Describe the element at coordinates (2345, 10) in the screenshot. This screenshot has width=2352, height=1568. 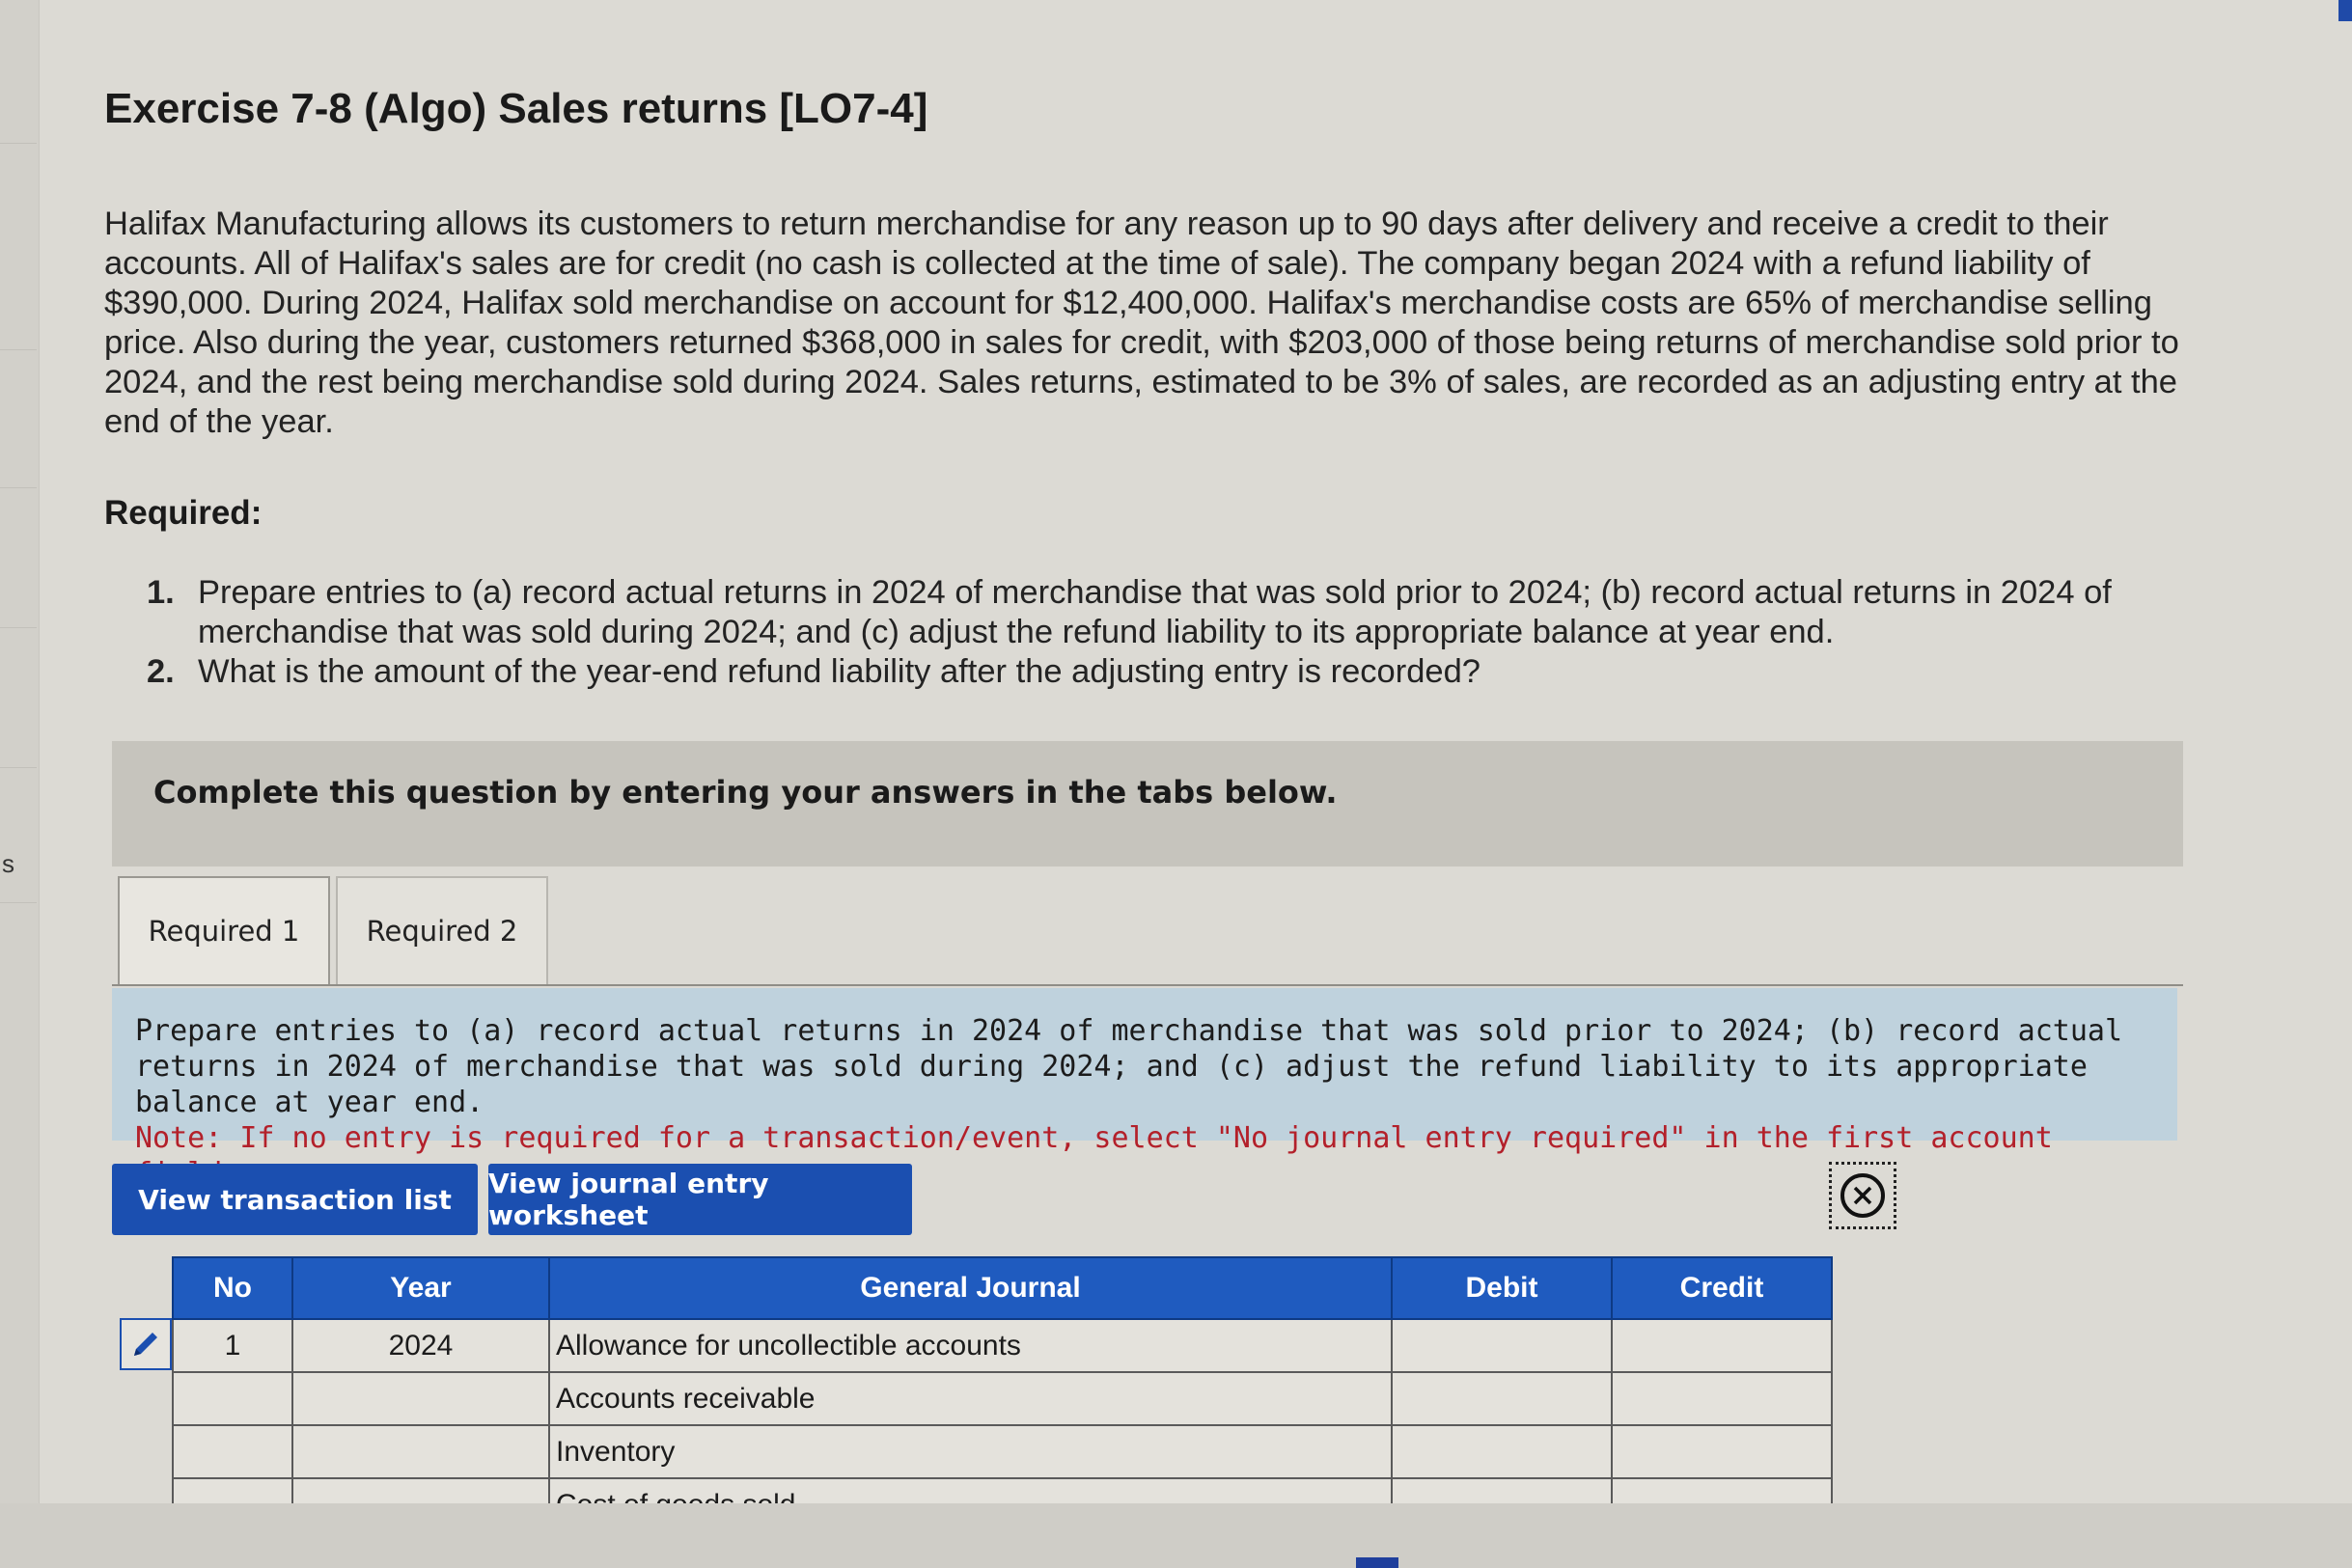
I see `window-corner-marker` at that location.